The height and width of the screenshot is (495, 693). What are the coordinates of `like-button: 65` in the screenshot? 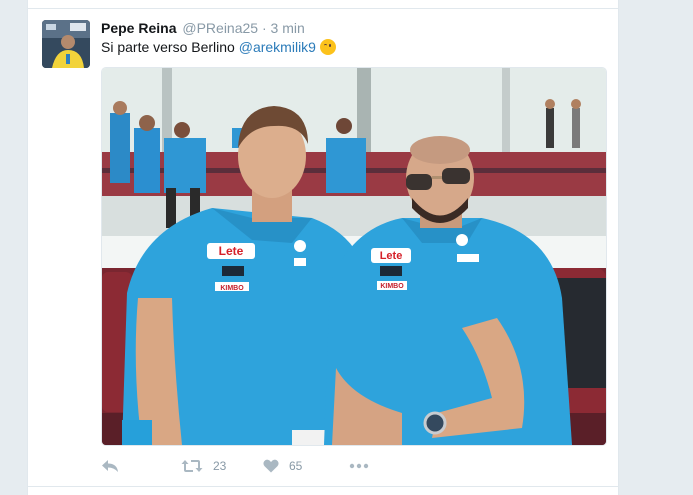 It's located at (282, 466).